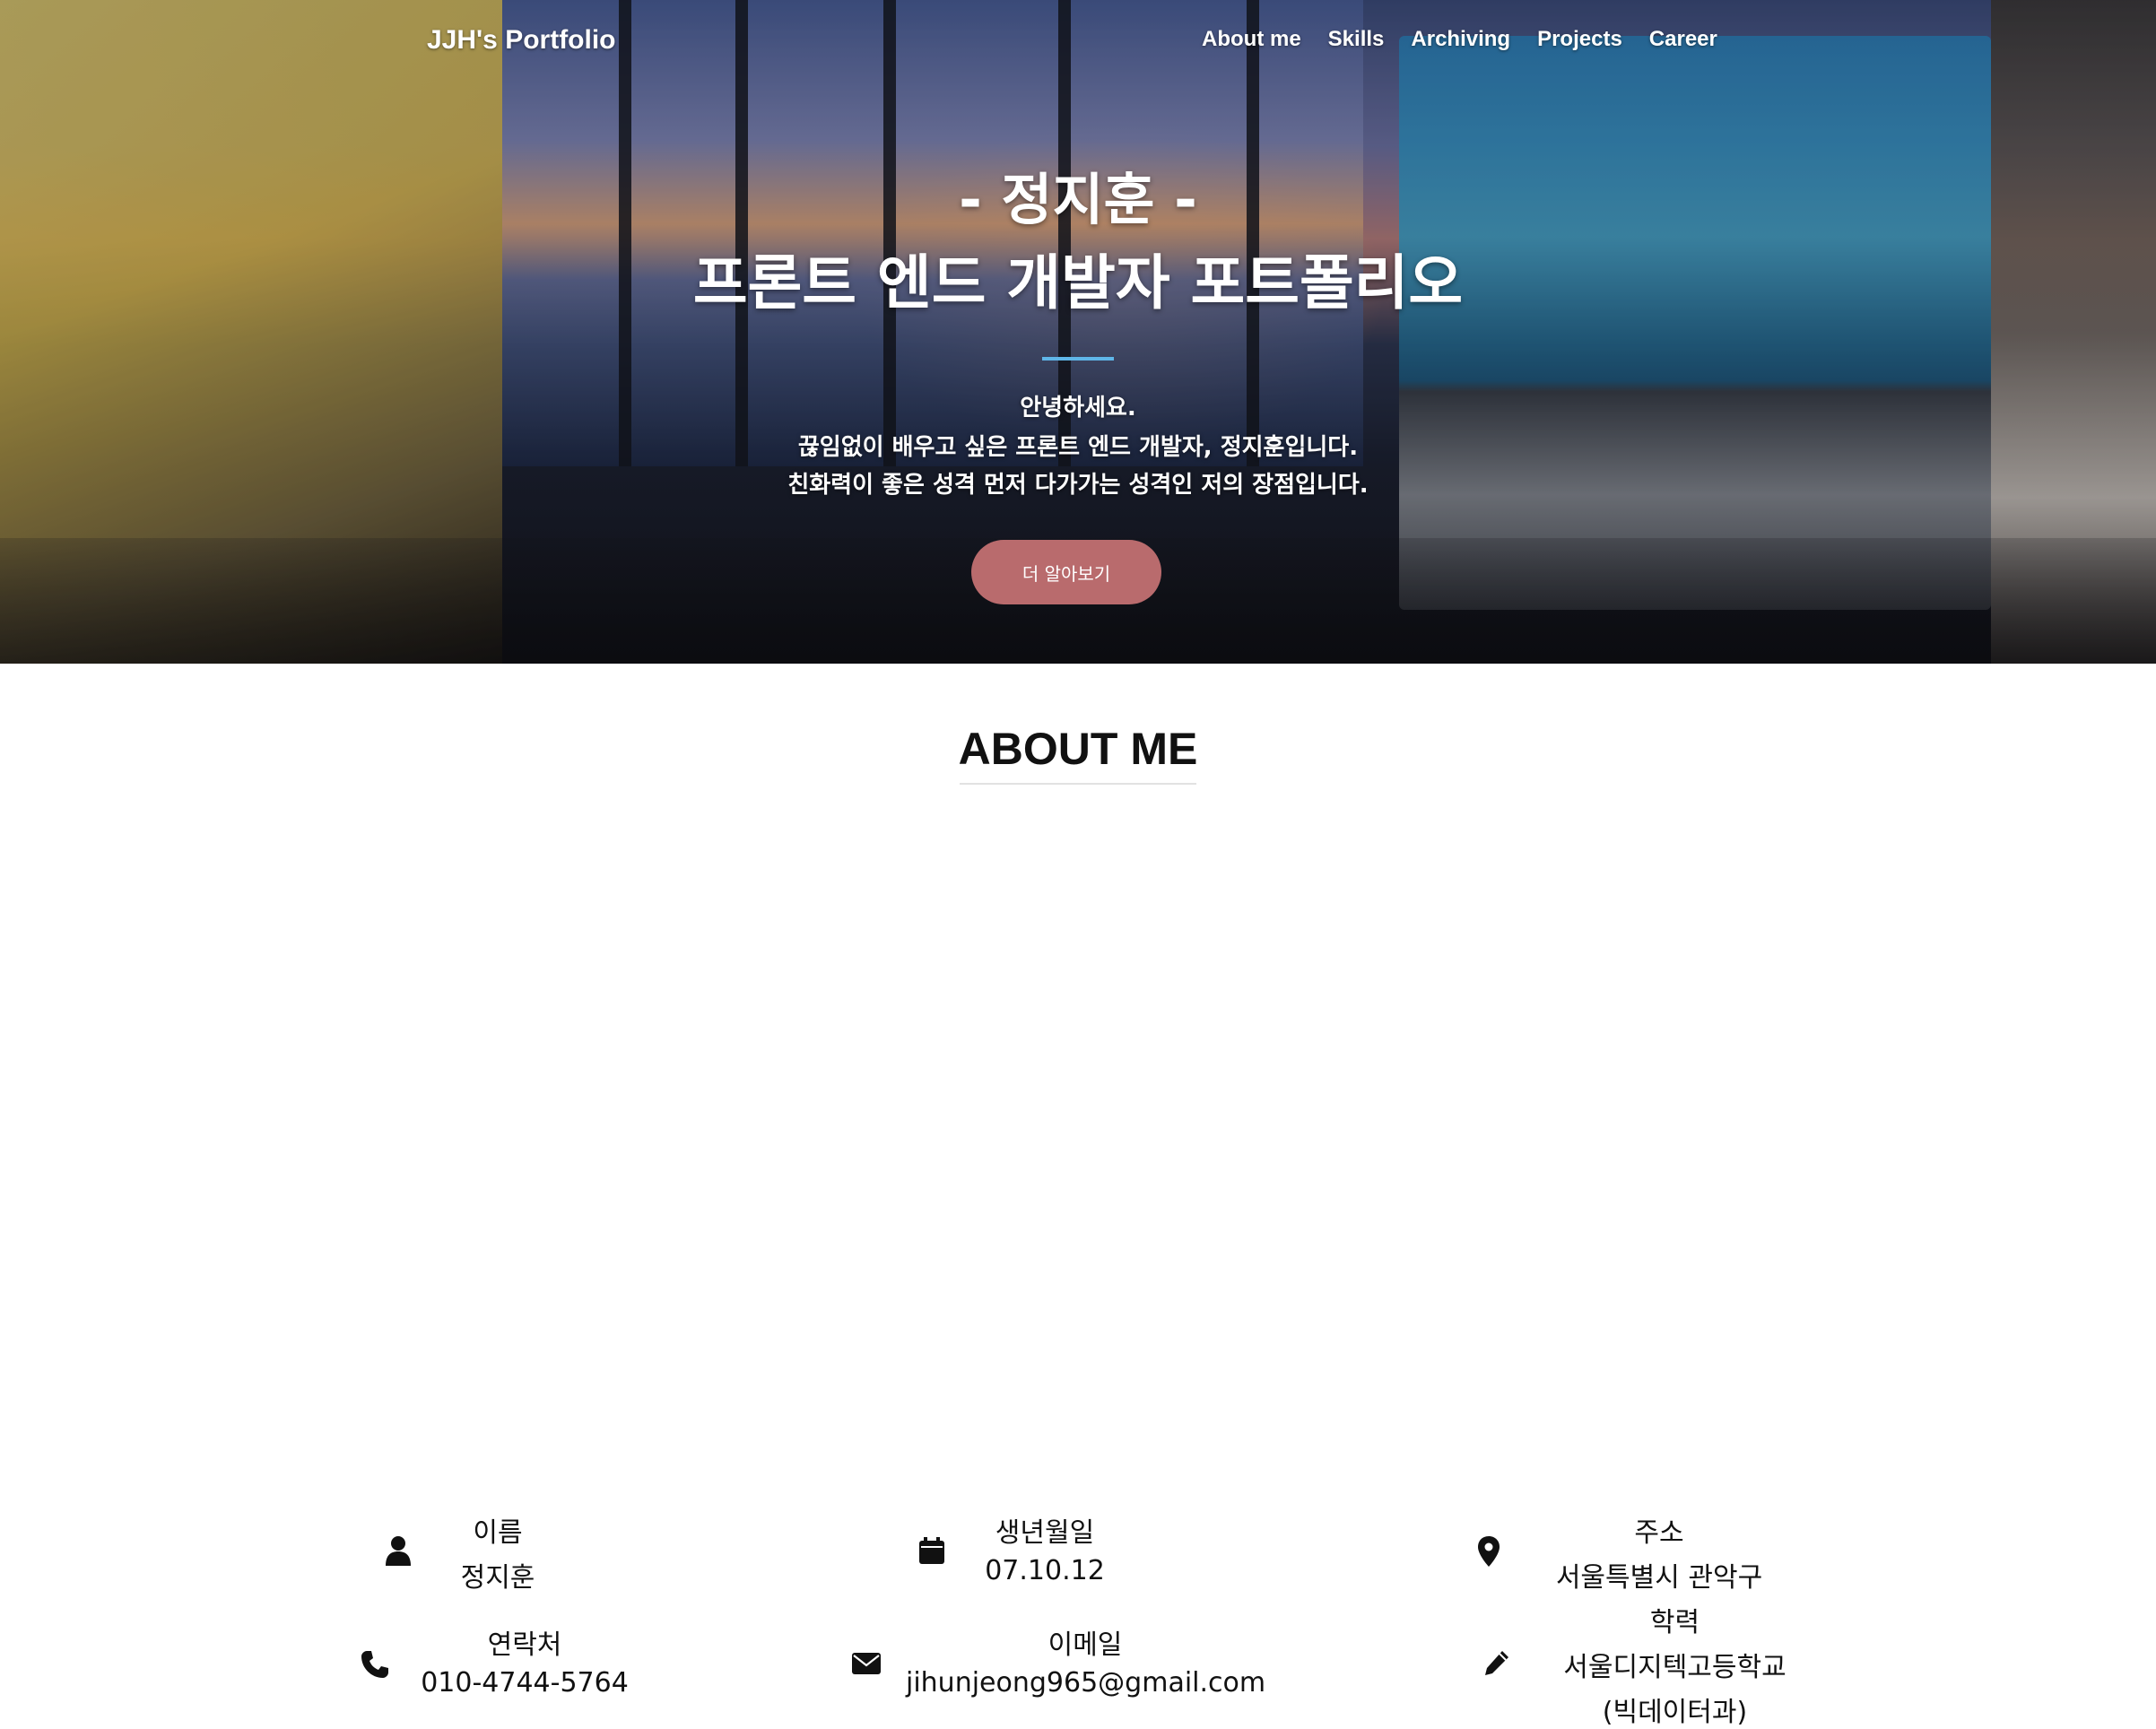 The height and width of the screenshot is (1729, 2156). Describe the element at coordinates (1078, 486) in the screenshot. I see `hero-strength: 친화력이 좋은 성격 먼저 다가가는 성격인 저의 장점입니다.` at that location.